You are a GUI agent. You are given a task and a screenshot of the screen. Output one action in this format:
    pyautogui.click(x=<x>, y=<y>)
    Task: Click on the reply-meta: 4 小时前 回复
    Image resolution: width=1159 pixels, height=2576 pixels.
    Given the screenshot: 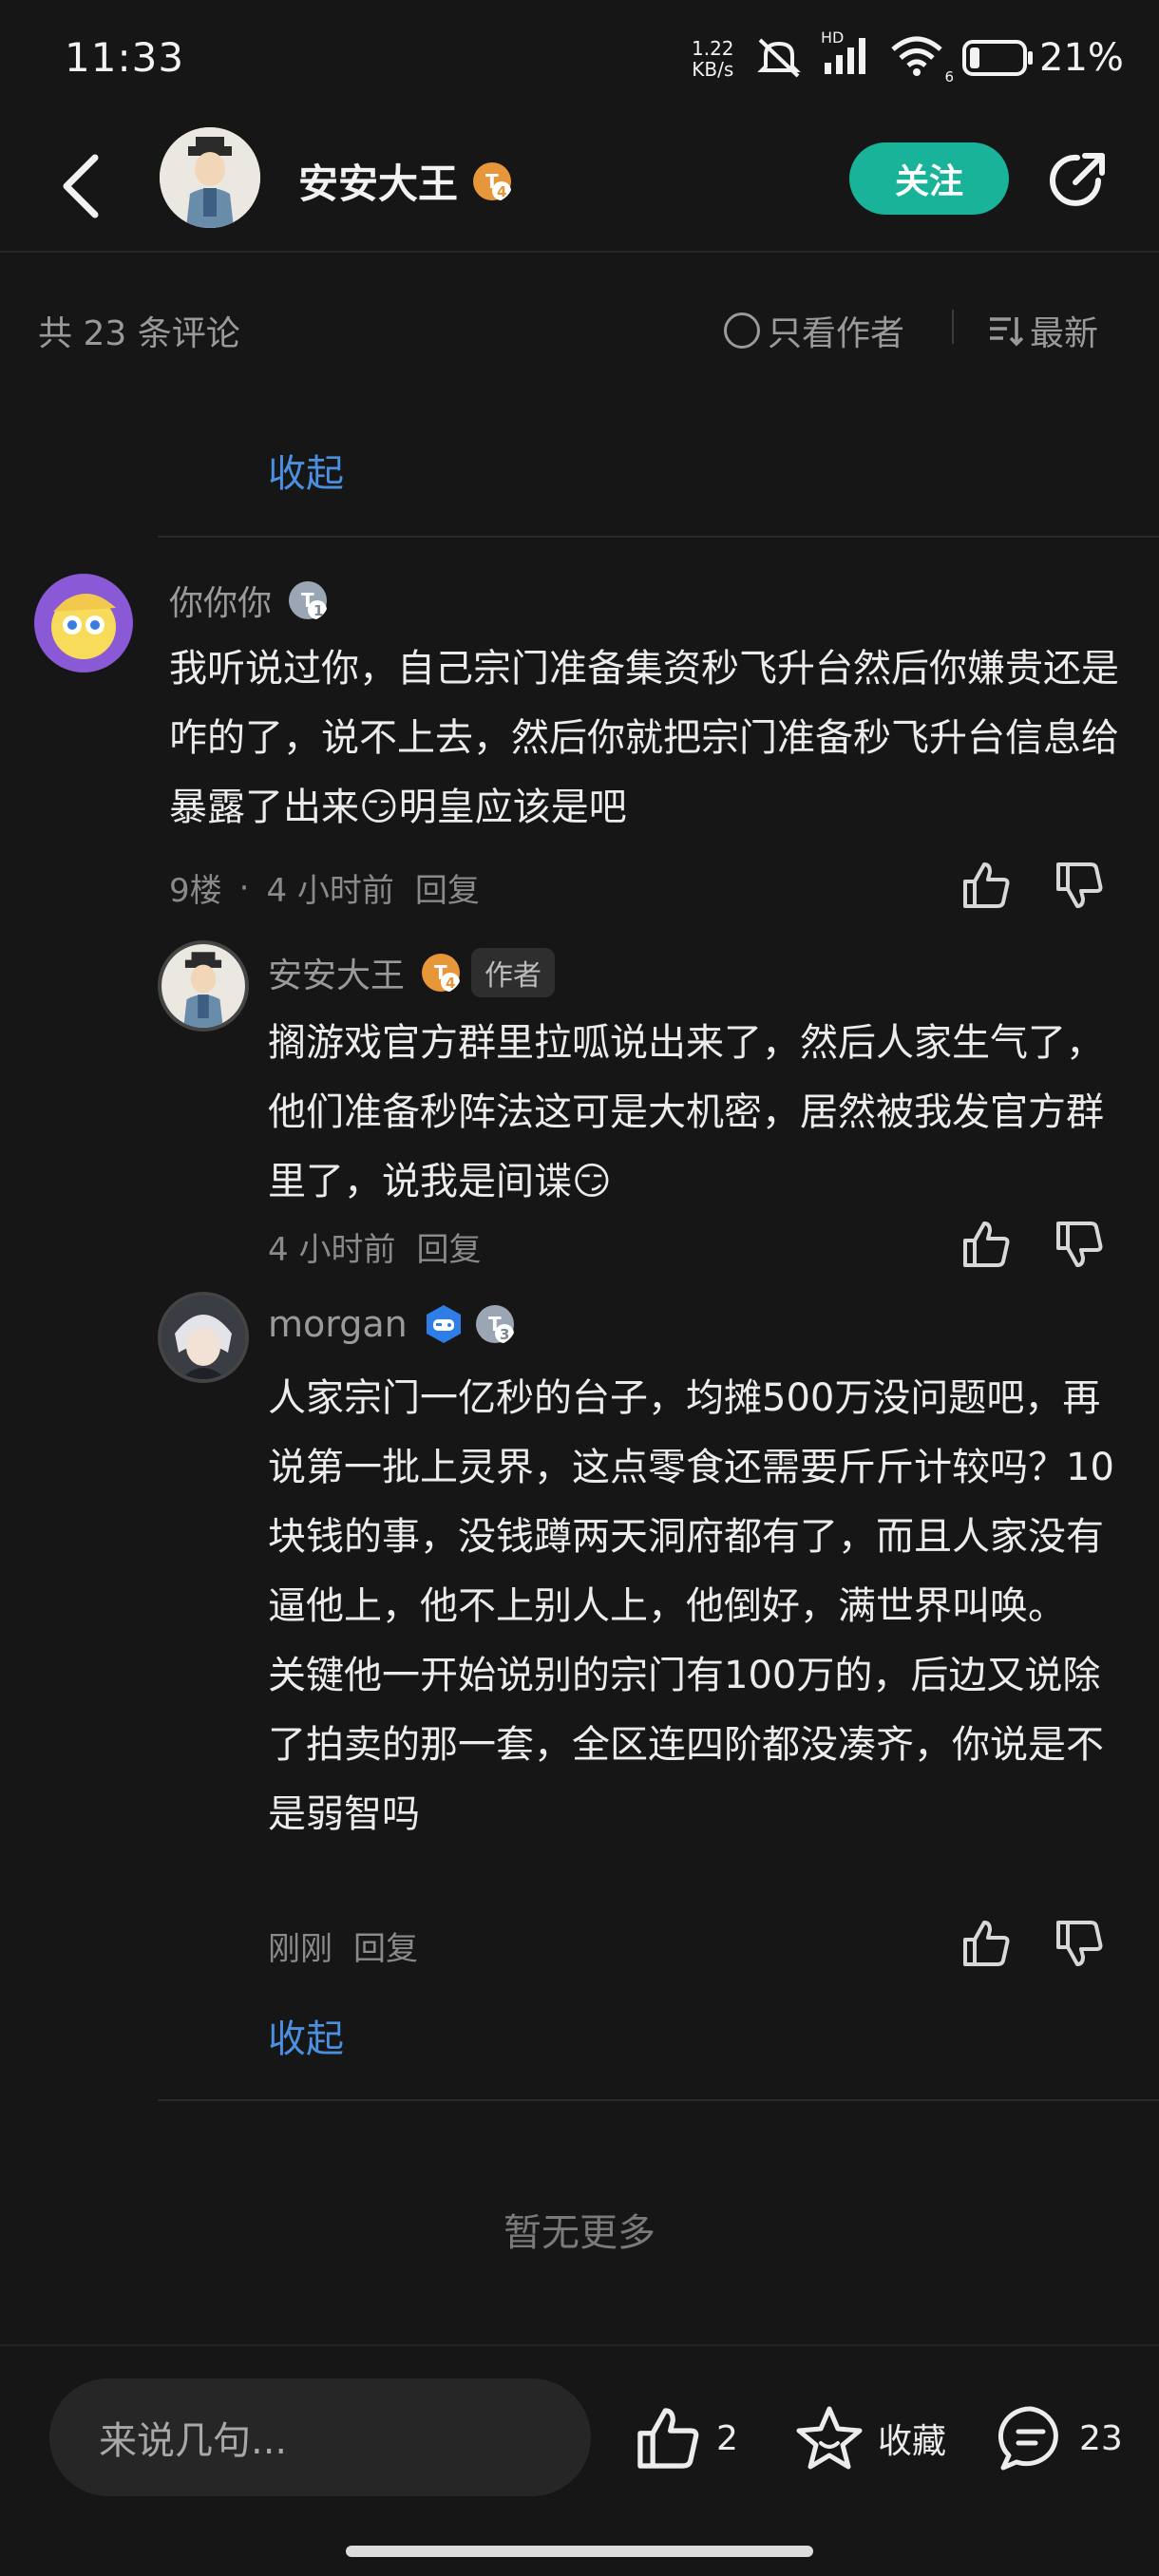 What is the action you would take?
    pyautogui.click(x=374, y=1246)
    